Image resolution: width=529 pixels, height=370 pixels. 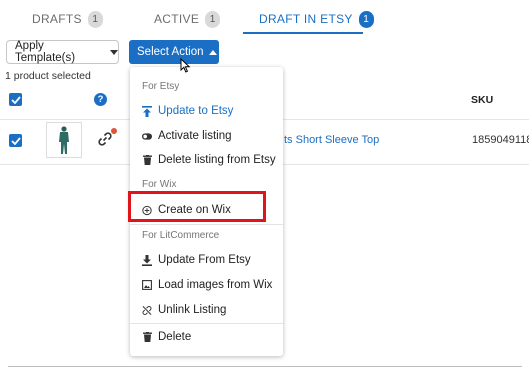 I want to click on menu-item-update-to-etsy: Update to Etsy, so click(x=206, y=111).